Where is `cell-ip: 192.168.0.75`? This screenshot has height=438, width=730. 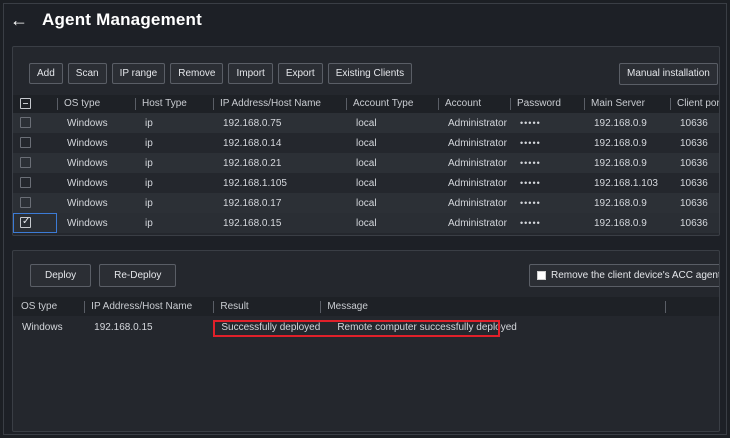 cell-ip: 192.168.0.75 is located at coordinates (252, 123).